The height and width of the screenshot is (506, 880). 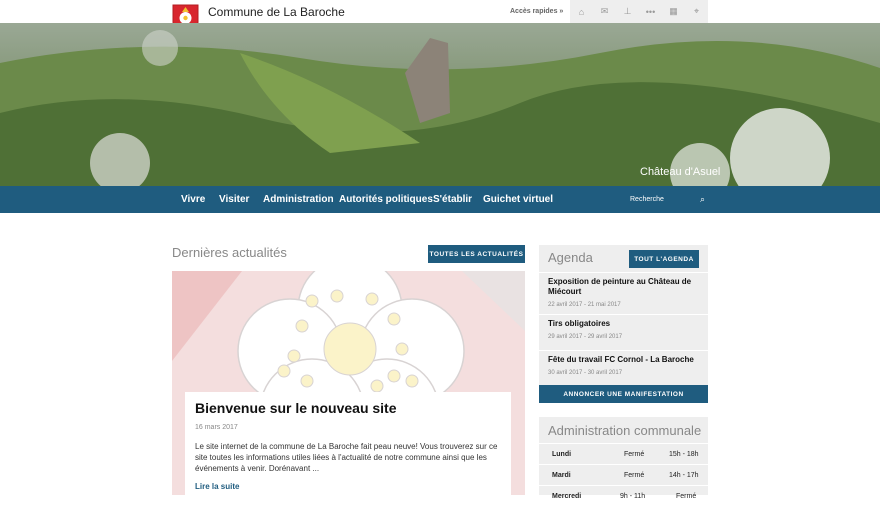 I want to click on mail-icon: ✉, so click(x=604, y=11).